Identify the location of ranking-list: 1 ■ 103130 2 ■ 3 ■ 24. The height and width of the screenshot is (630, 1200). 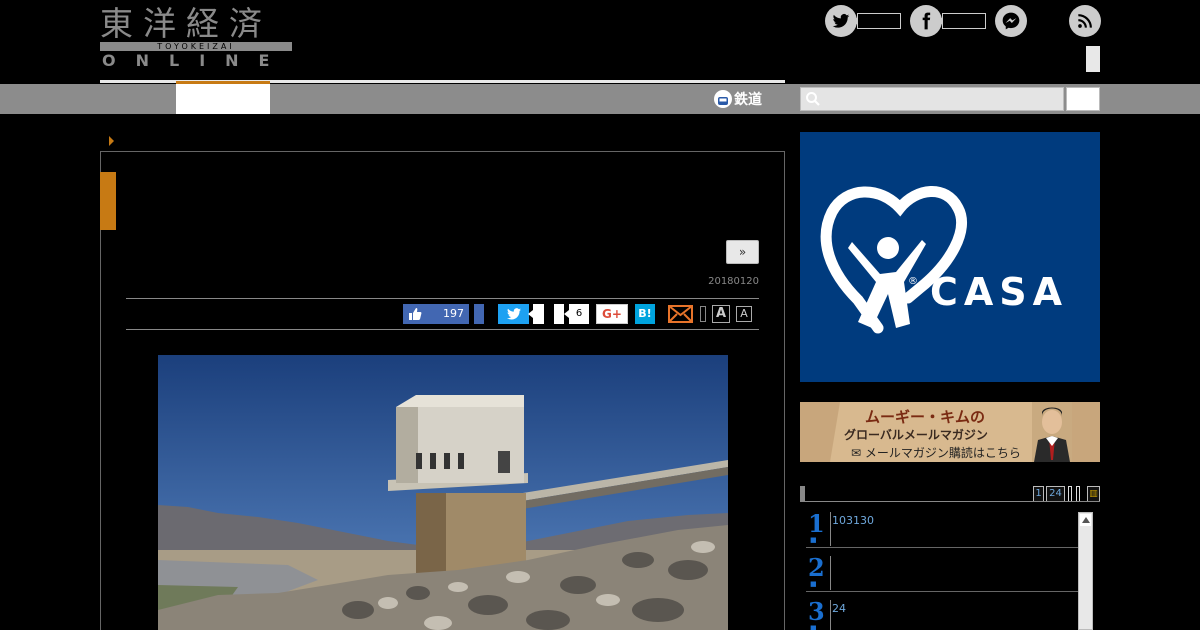
(942, 569).